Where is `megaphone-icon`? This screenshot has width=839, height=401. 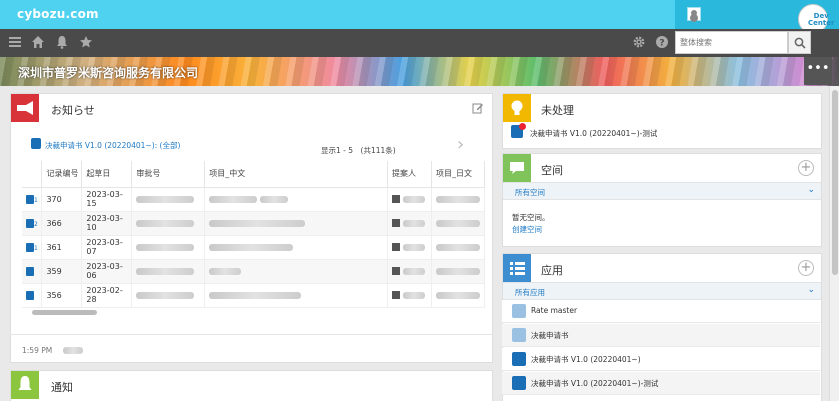
megaphone-icon is located at coordinates (25, 108).